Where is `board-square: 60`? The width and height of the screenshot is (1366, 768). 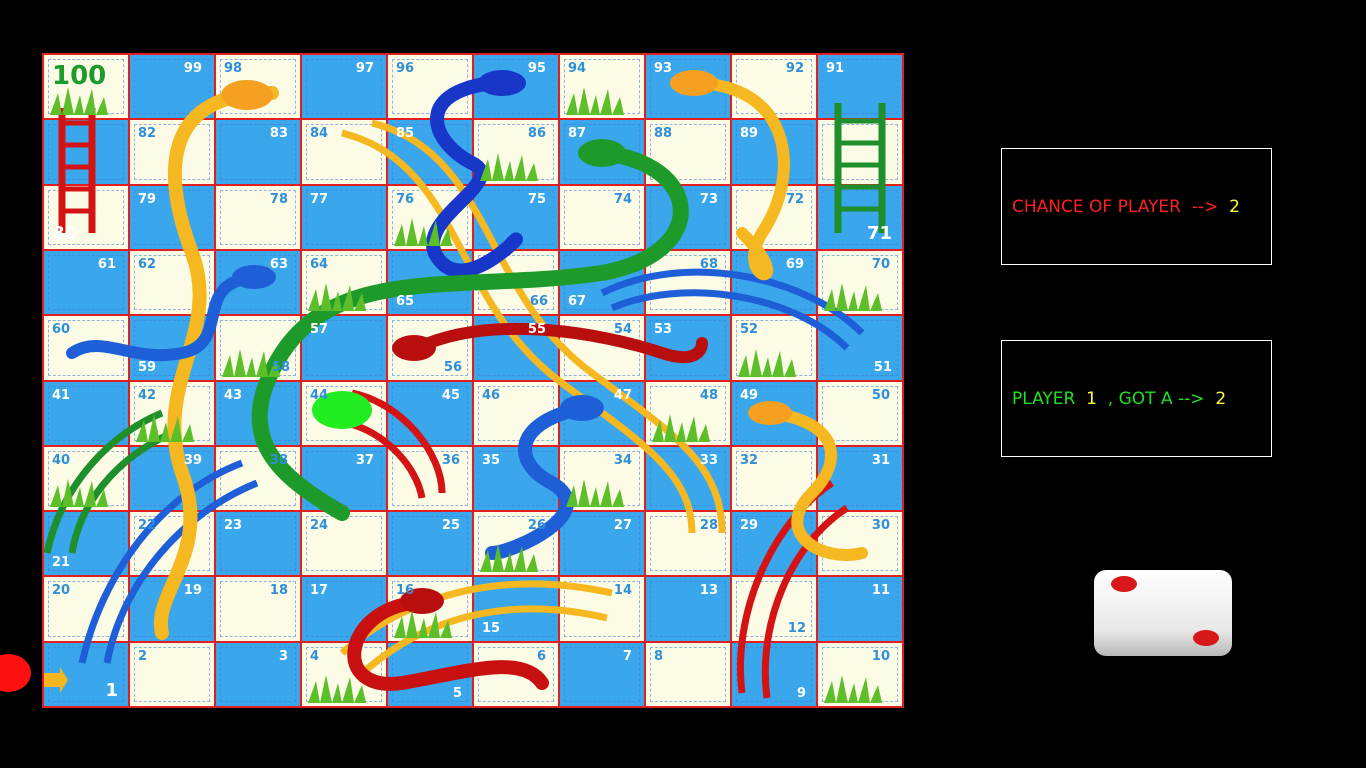 board-square: 60 is located at coordinates (86, 348).